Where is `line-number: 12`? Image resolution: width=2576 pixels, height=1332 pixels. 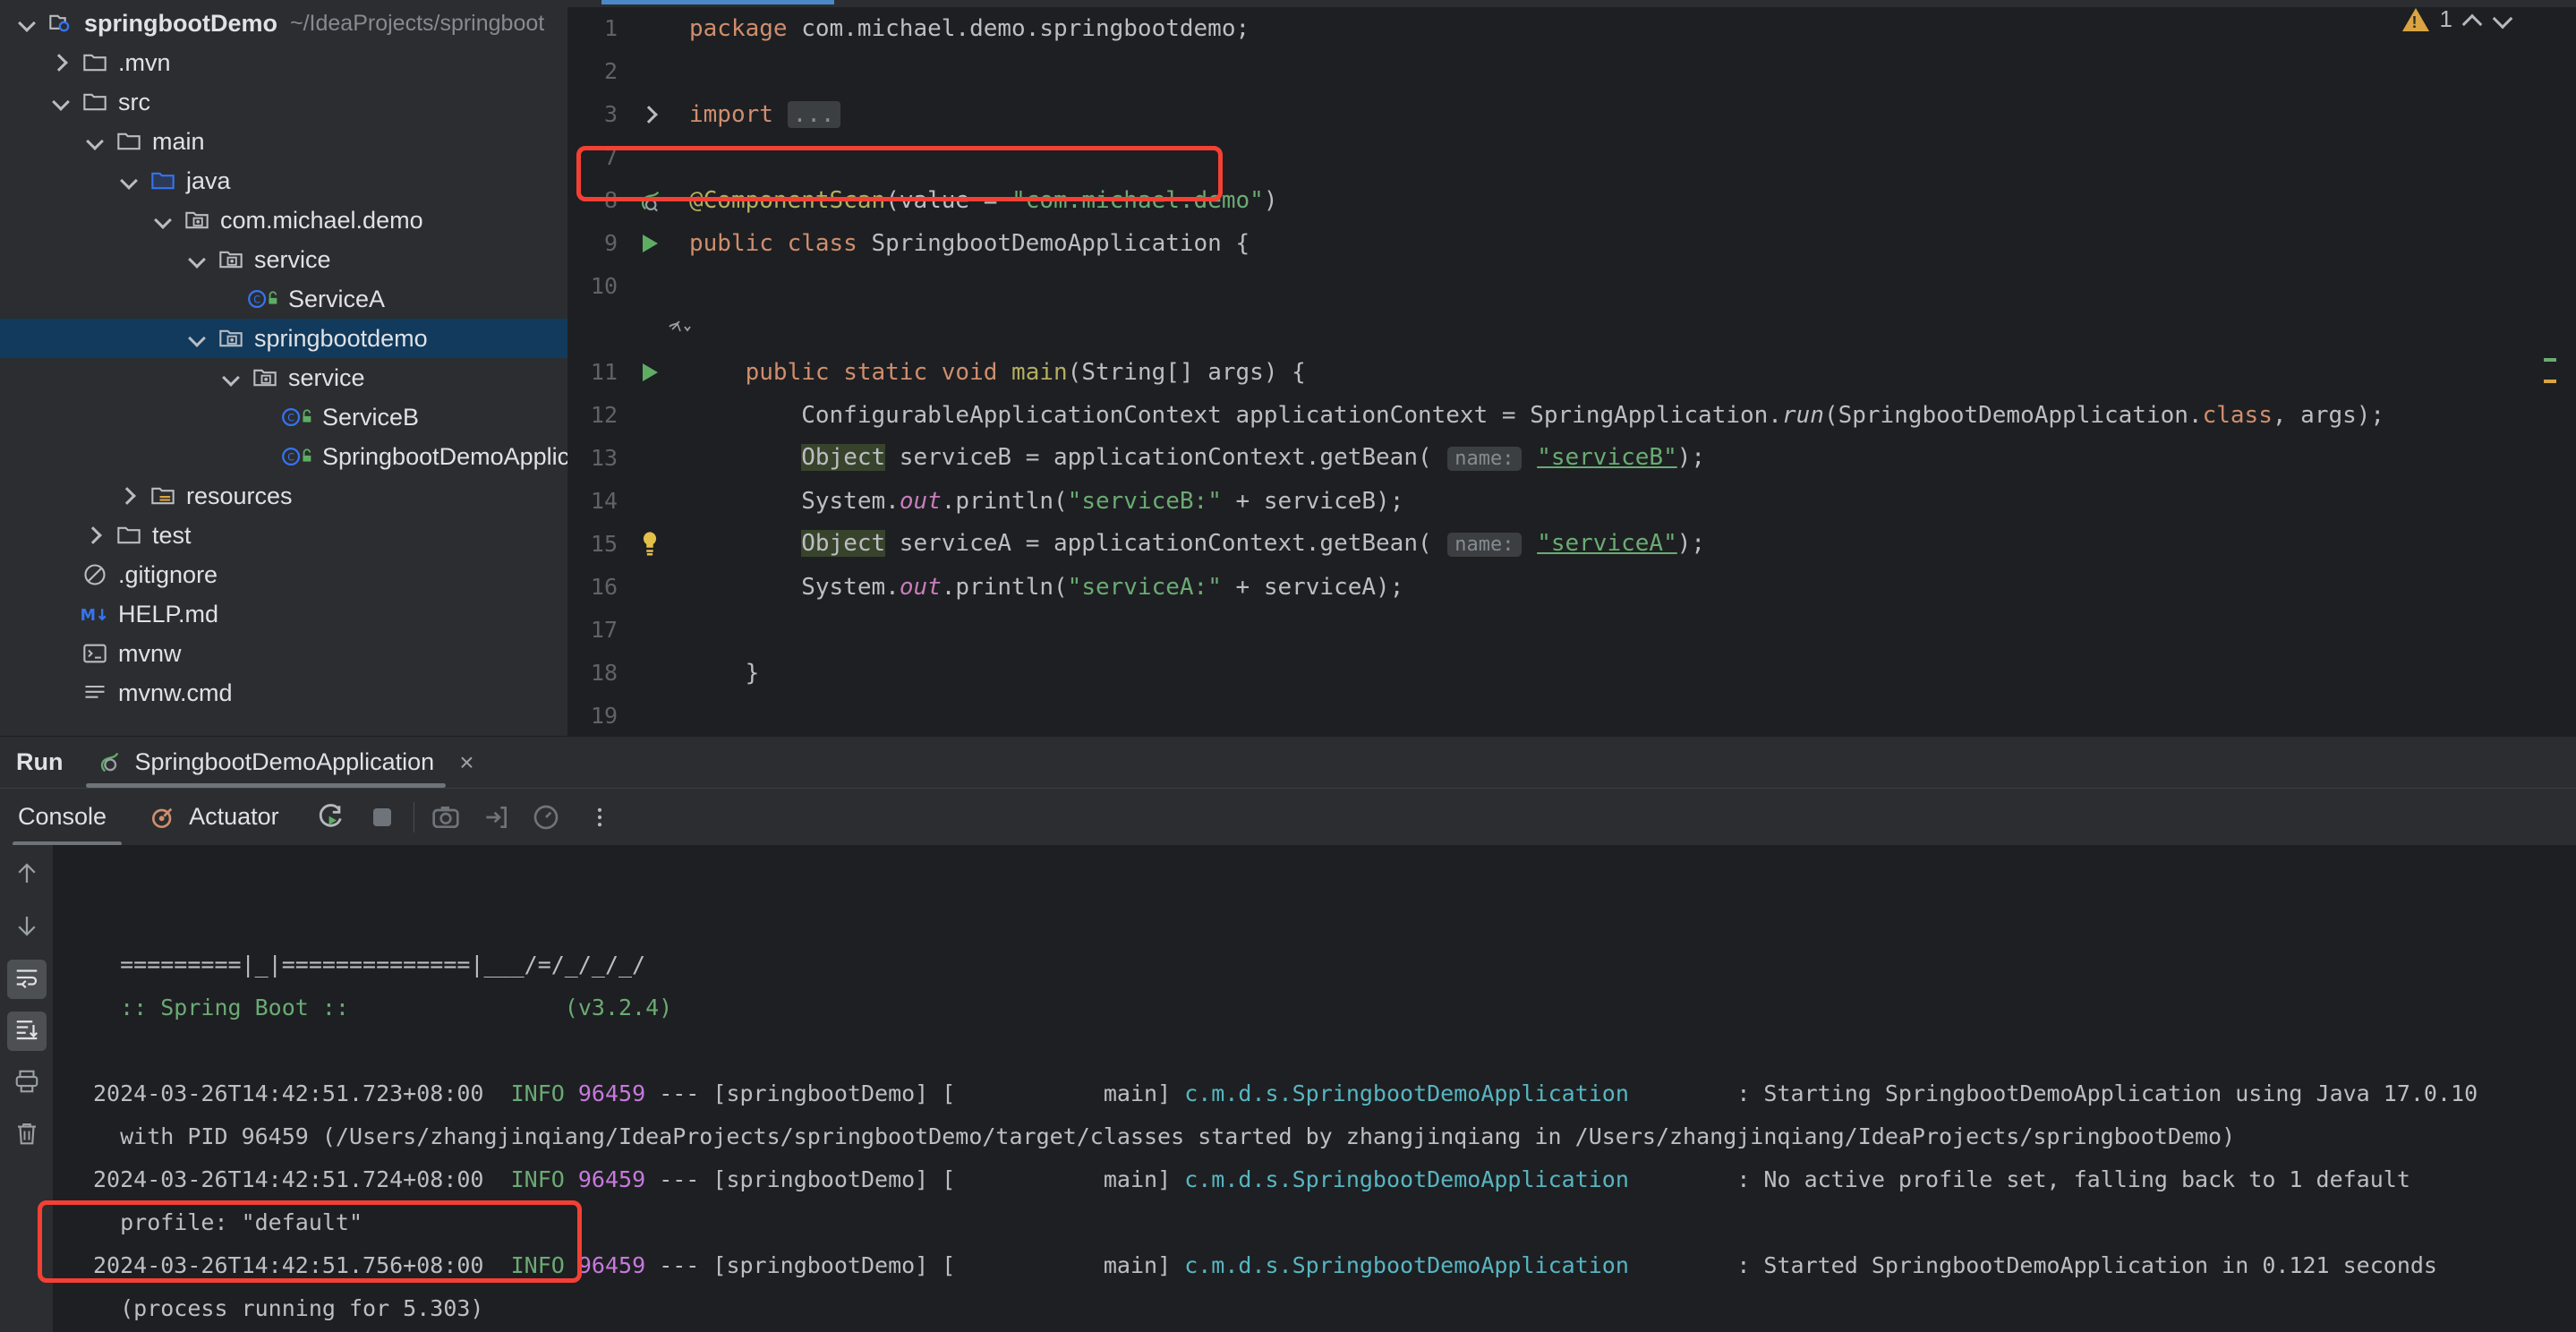 line-number: 12 is located at coordinates (604, 415).